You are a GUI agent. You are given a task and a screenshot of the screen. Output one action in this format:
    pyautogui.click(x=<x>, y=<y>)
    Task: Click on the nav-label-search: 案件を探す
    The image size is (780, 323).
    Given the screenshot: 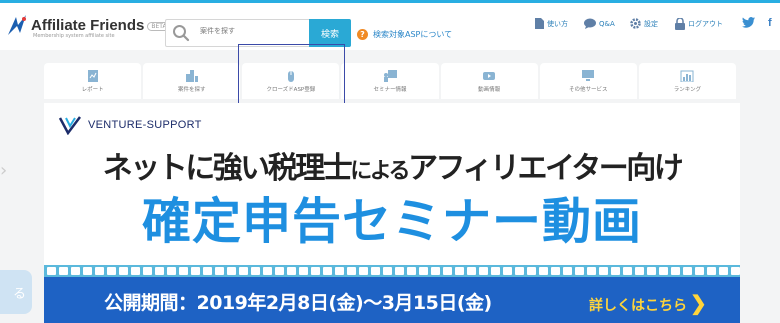 What is the action you would take?
    pyautogui.click(x=191, y=89)
    